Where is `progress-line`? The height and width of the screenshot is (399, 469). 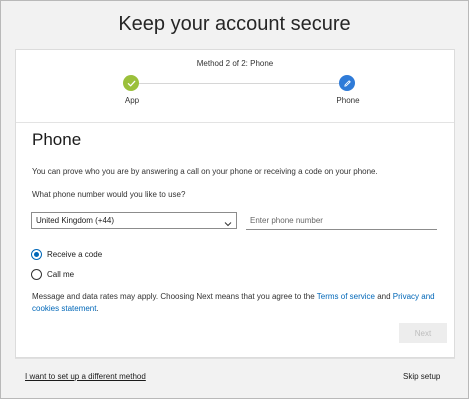
progress-line is located at coordinates (240, 83).